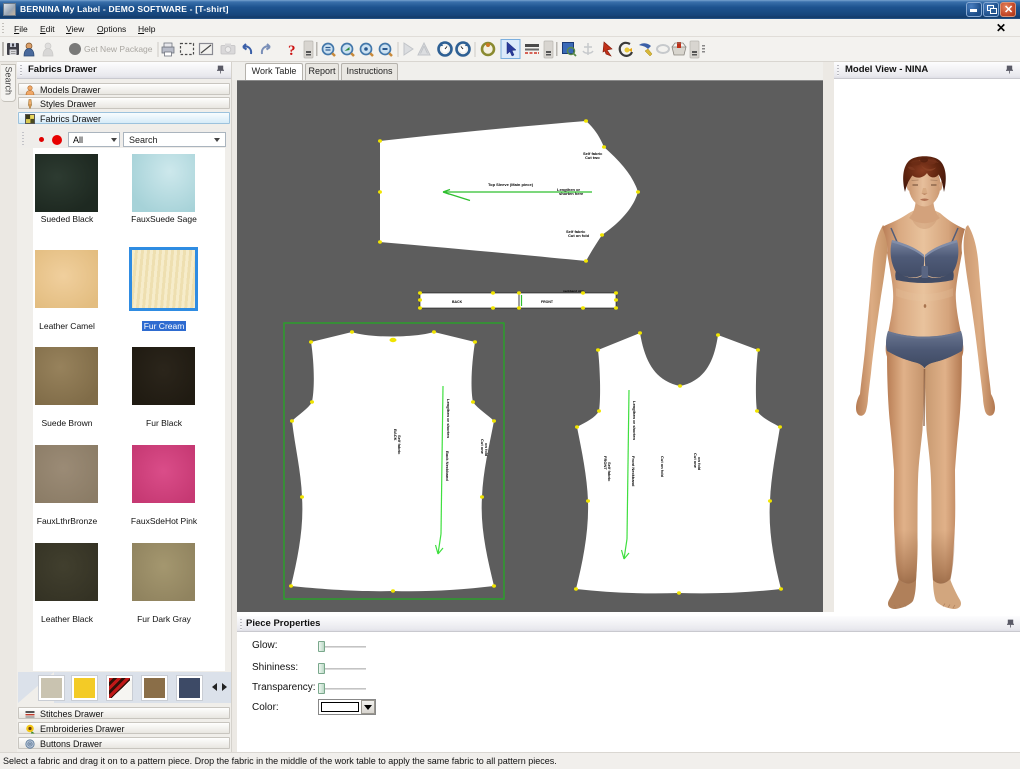  What do you see at coordinates (457, 302) in the screenshot?
I see `svg-text: BACK` at bounding box center [457, 302].